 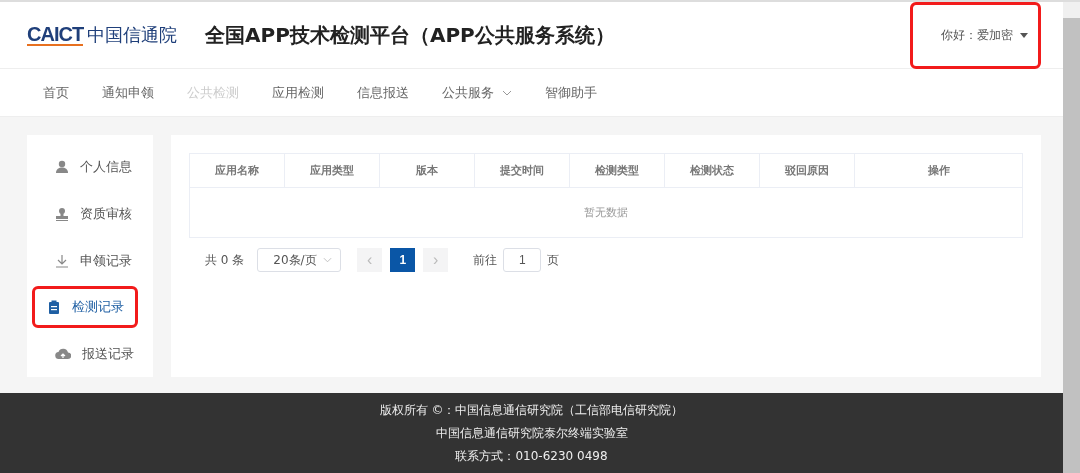 What do you see at coordinates (1071, 237) in the screenshot?
I see `scrollbar` at bounding box center [1071, 237].